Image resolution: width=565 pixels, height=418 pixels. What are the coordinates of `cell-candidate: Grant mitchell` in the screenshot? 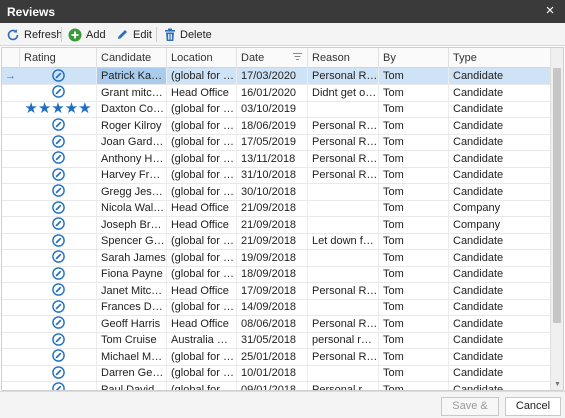 It's located at (132, 92).